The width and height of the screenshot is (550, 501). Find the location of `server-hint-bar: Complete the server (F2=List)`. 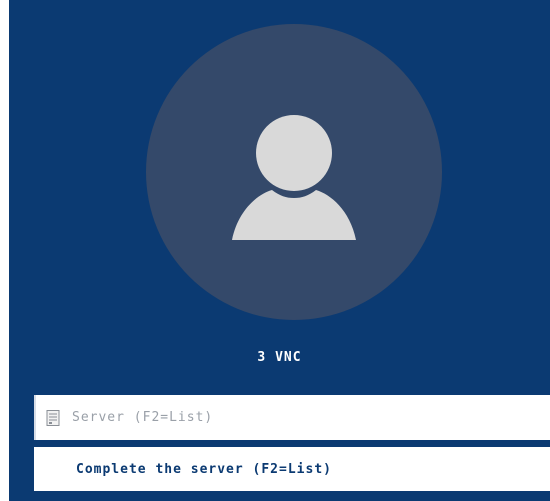

server-hint-bar: Complete the server (F2=List) is located at coordinates (292, 469).